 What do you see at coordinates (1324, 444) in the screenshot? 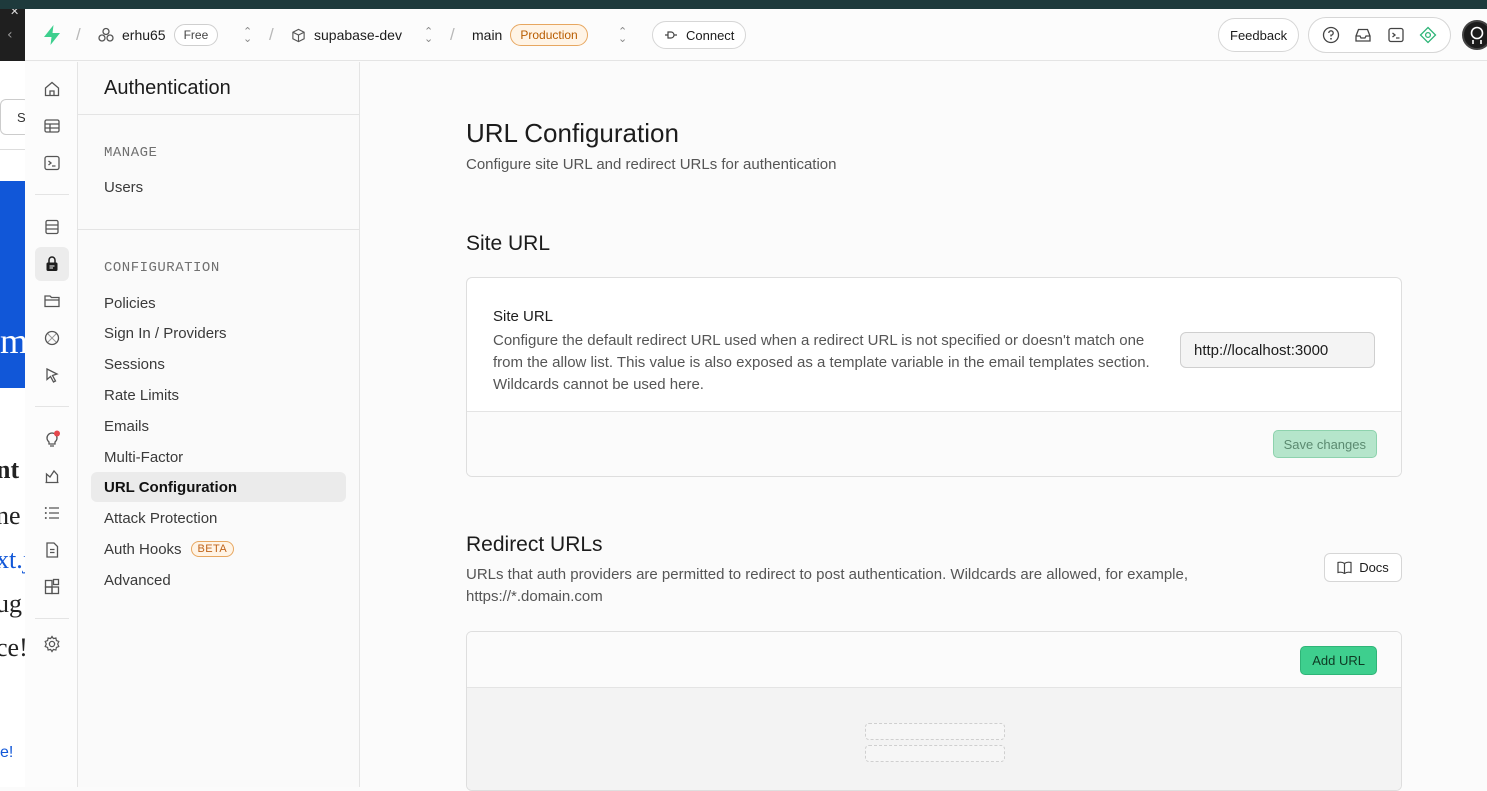
I see `save-changes-button: Save changes` at bounding box center [1324, 444].